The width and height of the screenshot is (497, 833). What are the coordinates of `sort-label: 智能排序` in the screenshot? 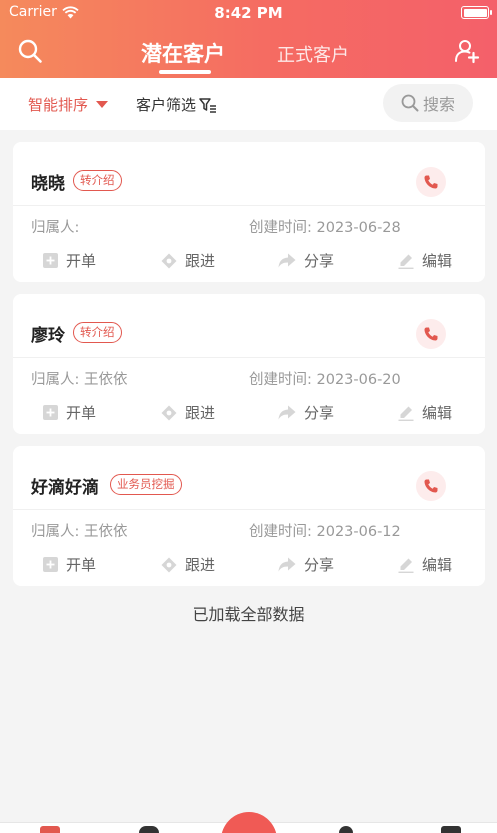 It's located at (58, 105).